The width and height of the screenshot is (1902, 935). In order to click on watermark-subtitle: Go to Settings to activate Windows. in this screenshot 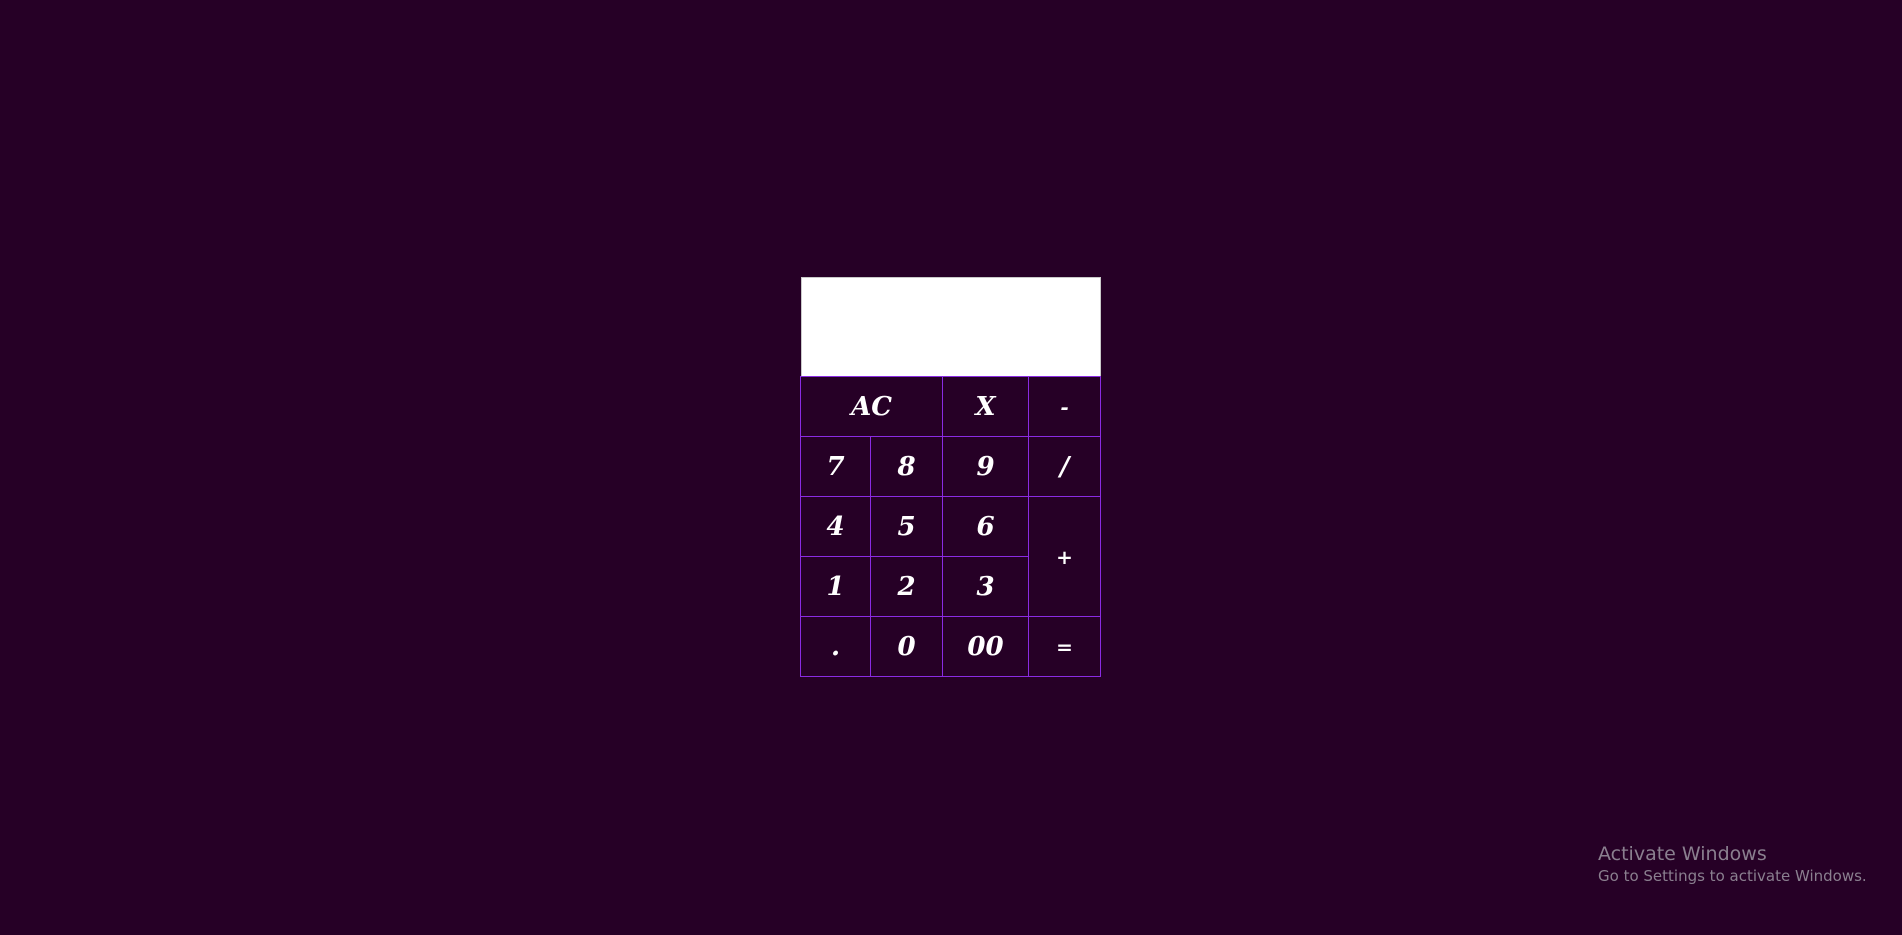, I will do `click(1732, 876)`.